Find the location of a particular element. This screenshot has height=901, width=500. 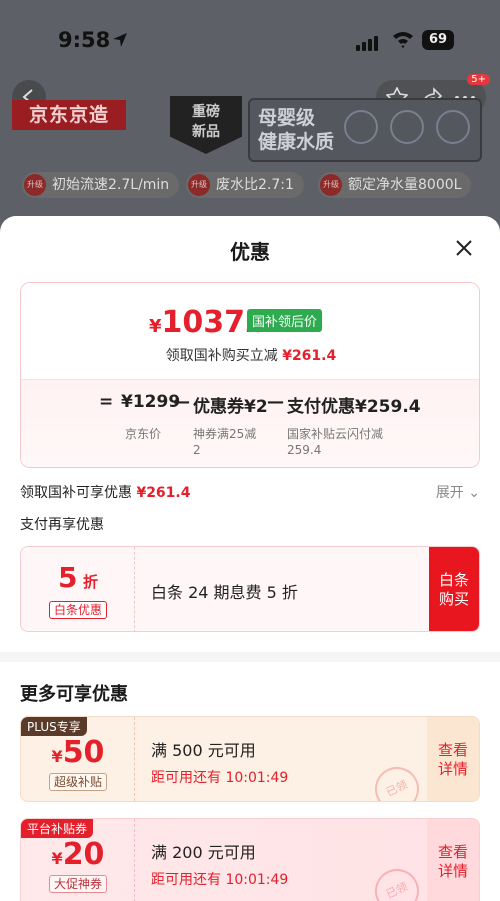

coupon-label-wrap: 超级补贴 is located at coordinates (78, 781).